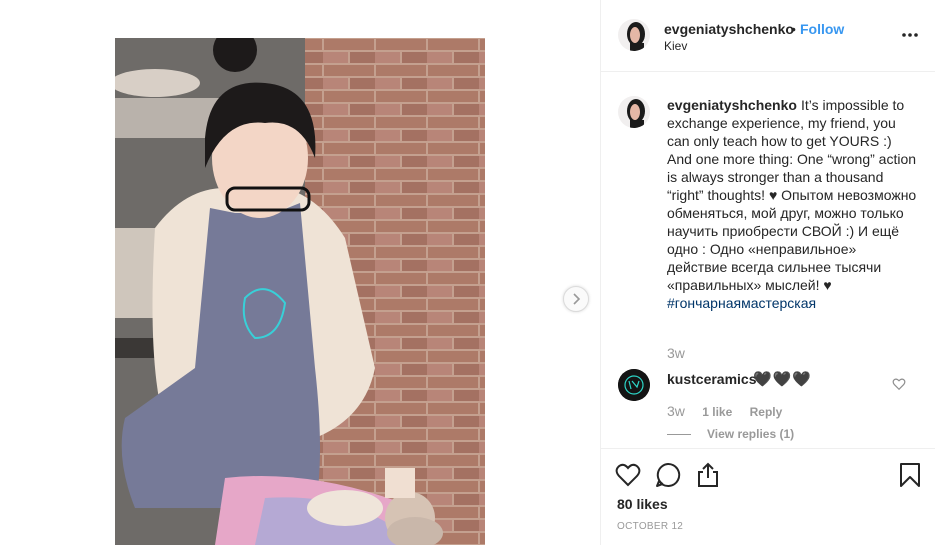  What do you see at coordinates (732, 105) in the screenshot?
I see `caption-username: evgeniatyshchenko` at bounding box center [732, 105].